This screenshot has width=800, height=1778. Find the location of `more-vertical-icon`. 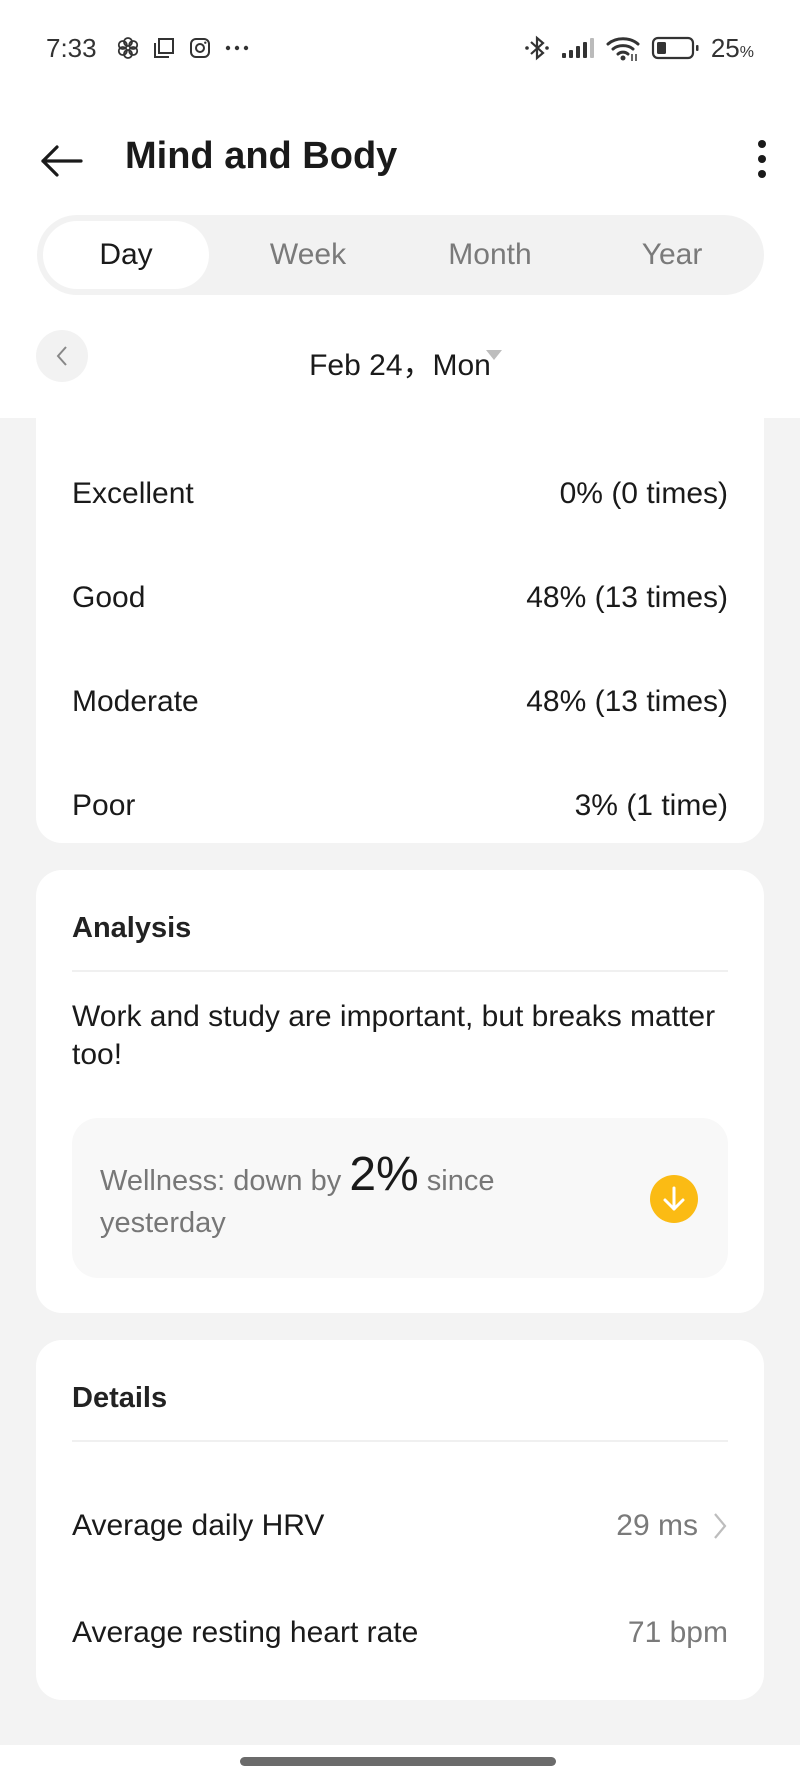

more-vertical-icon is located at coordinates (762, 159).